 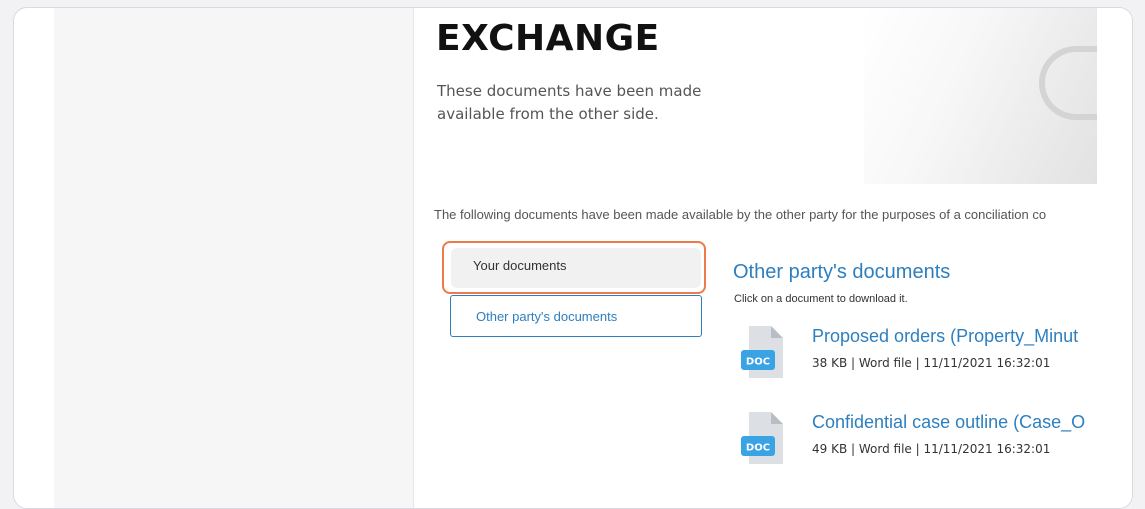 What do you see at coordinates (576, 316) in the screenshot?
I see `other-party-documents-button: Other party's documents` at bounding box center [576, 316].